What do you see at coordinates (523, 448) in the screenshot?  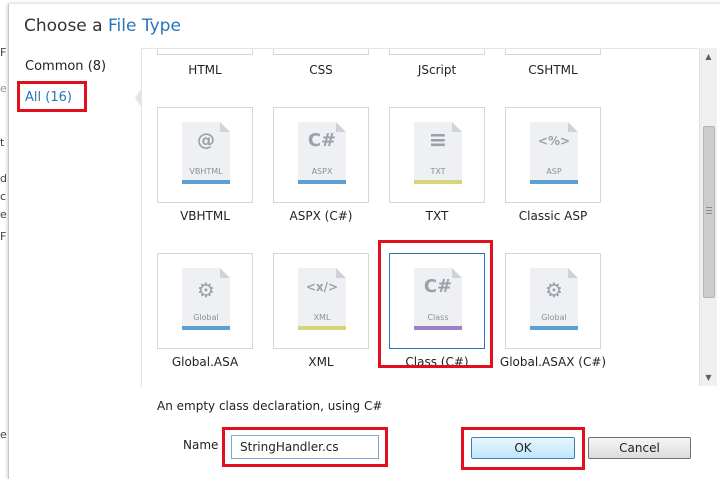 I see `highlight-box-ok` at bounding box center [523, 448].